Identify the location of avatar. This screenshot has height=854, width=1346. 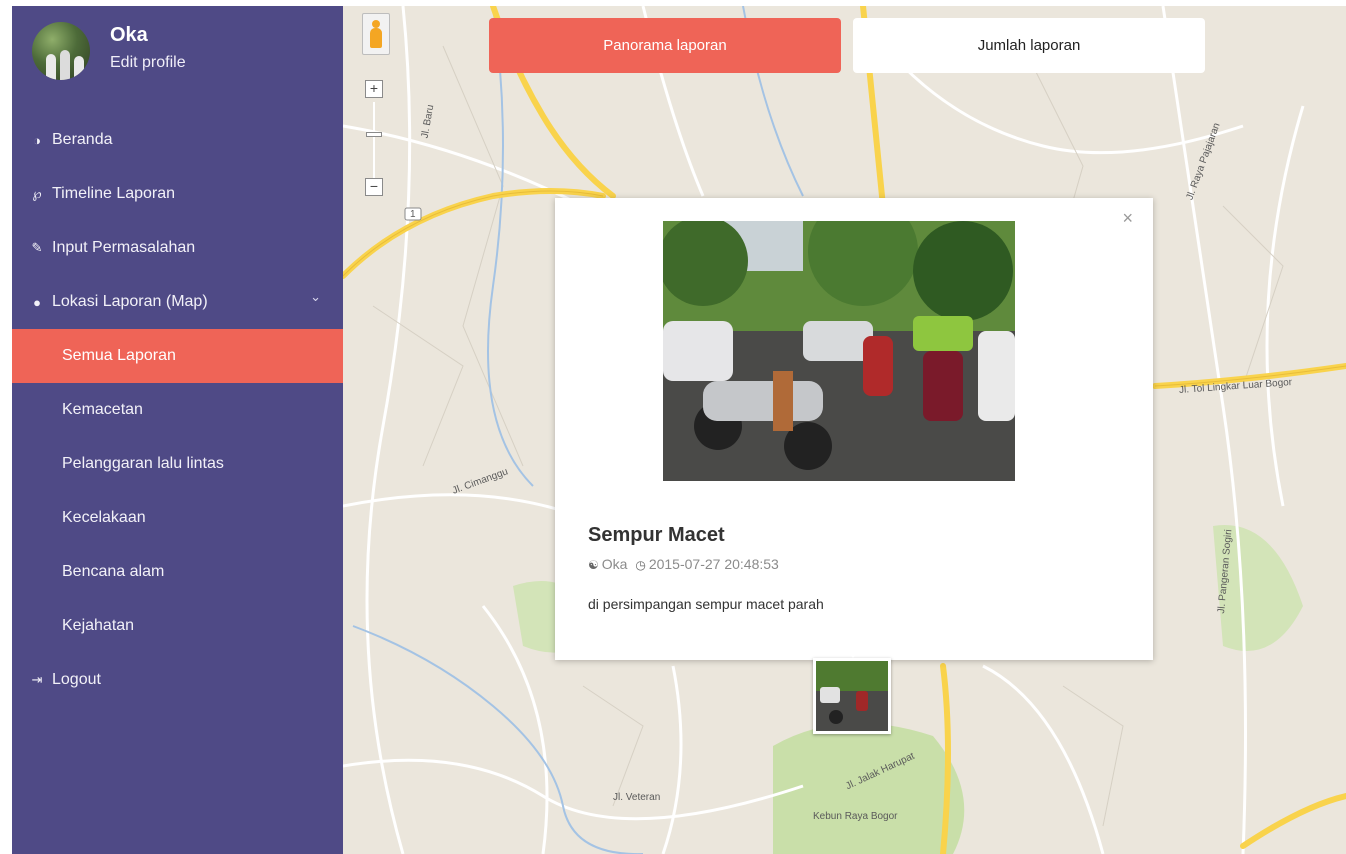
(61, 51).